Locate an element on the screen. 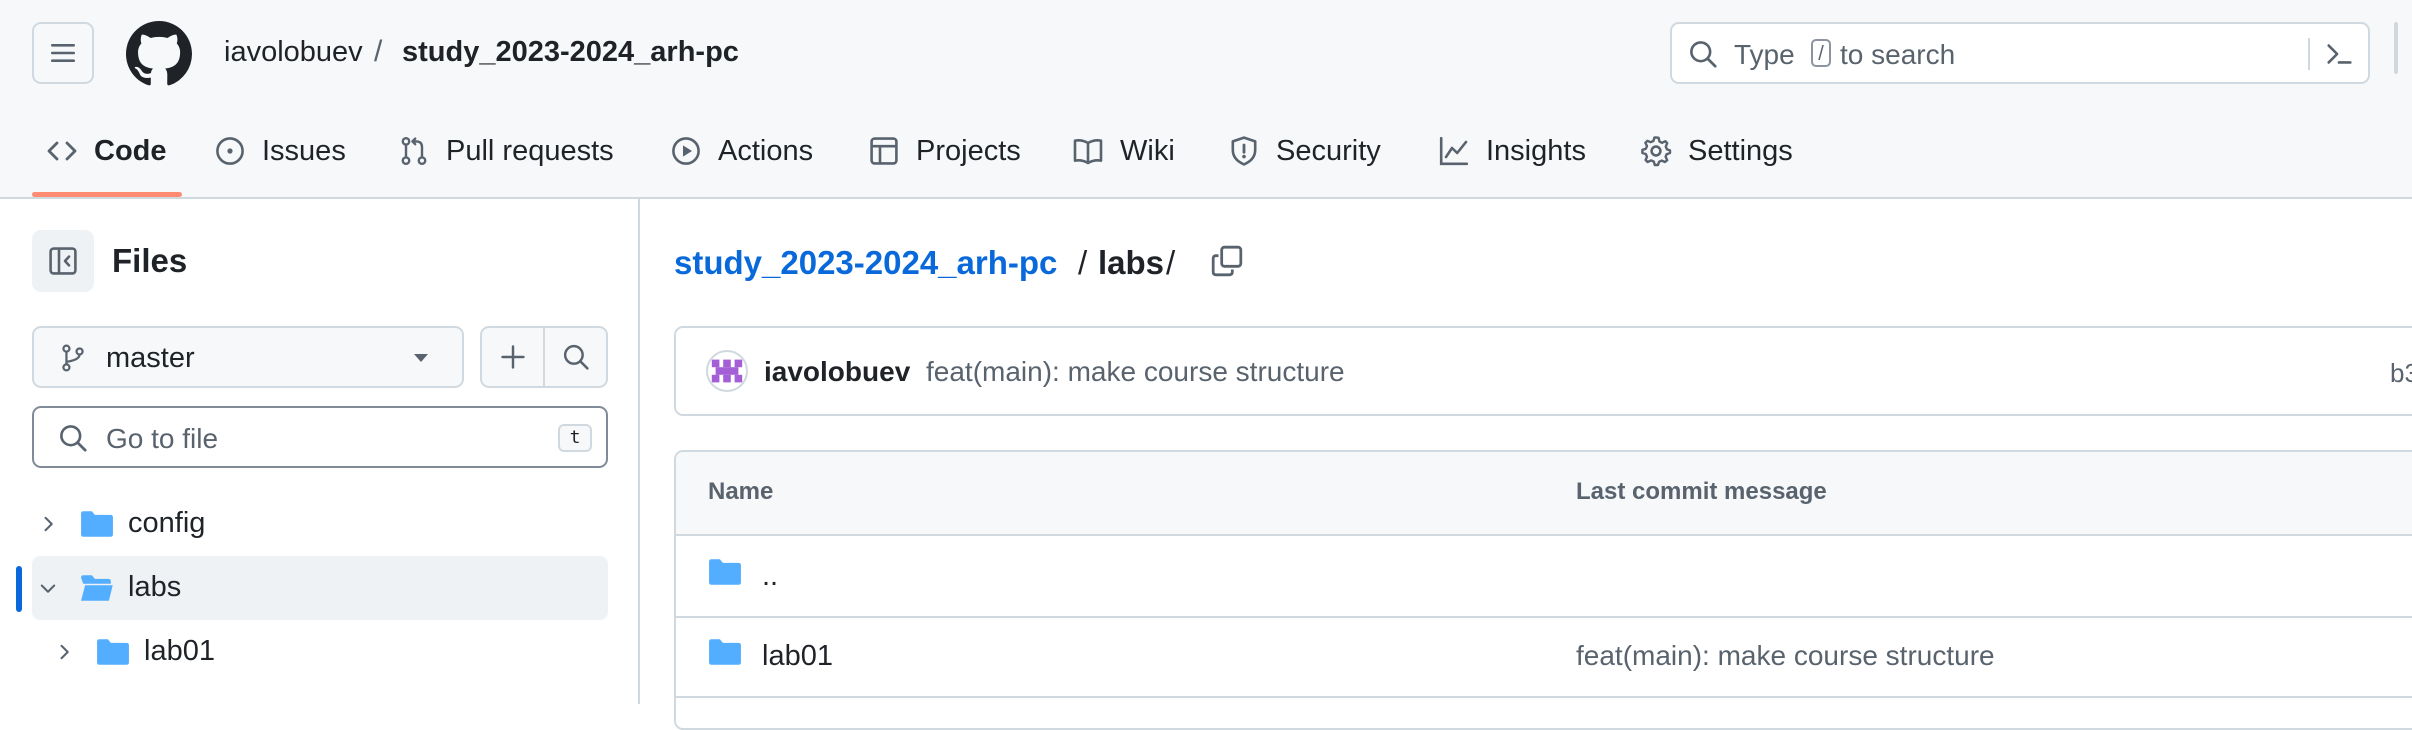  graph-icon is located at coordinates (1454, 151).